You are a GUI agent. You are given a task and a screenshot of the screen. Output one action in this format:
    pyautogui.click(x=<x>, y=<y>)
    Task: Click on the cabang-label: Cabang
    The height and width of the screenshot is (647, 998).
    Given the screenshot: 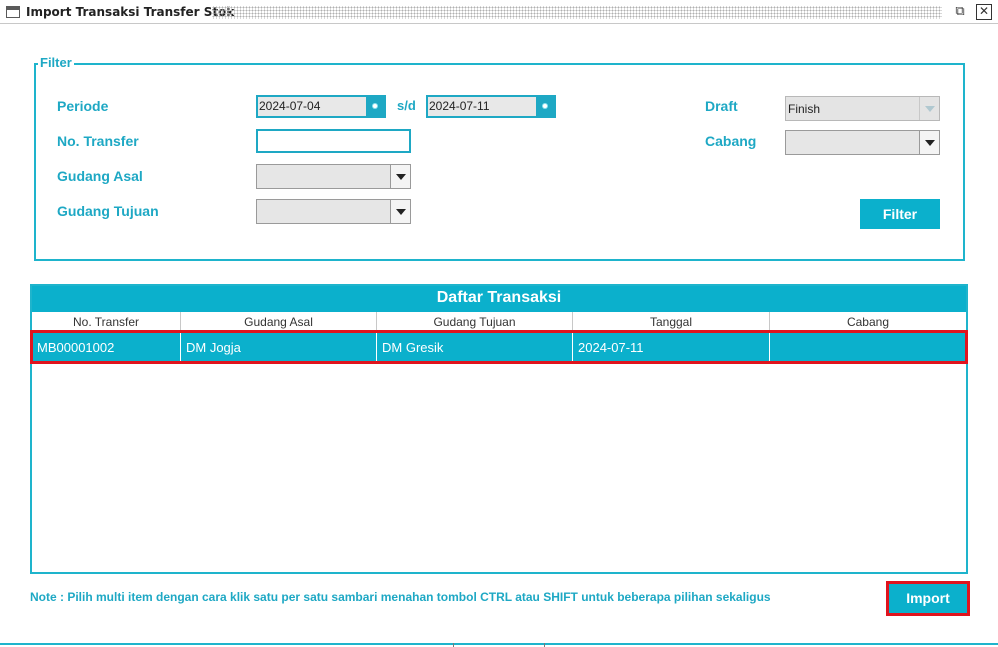 What is the action you would take?
    pyautogui.click(x=731, y=141)
    